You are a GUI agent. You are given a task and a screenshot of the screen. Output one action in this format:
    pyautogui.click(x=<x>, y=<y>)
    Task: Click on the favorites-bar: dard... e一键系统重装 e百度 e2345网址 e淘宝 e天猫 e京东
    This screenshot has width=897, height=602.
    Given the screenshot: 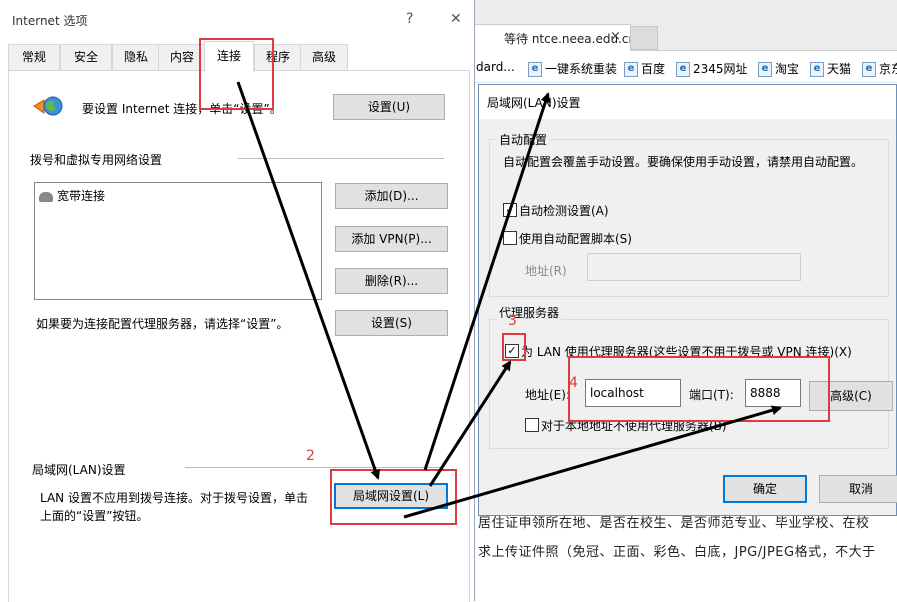 What is the action you would take?
    pyautogui.click(x=685, y=67)
    